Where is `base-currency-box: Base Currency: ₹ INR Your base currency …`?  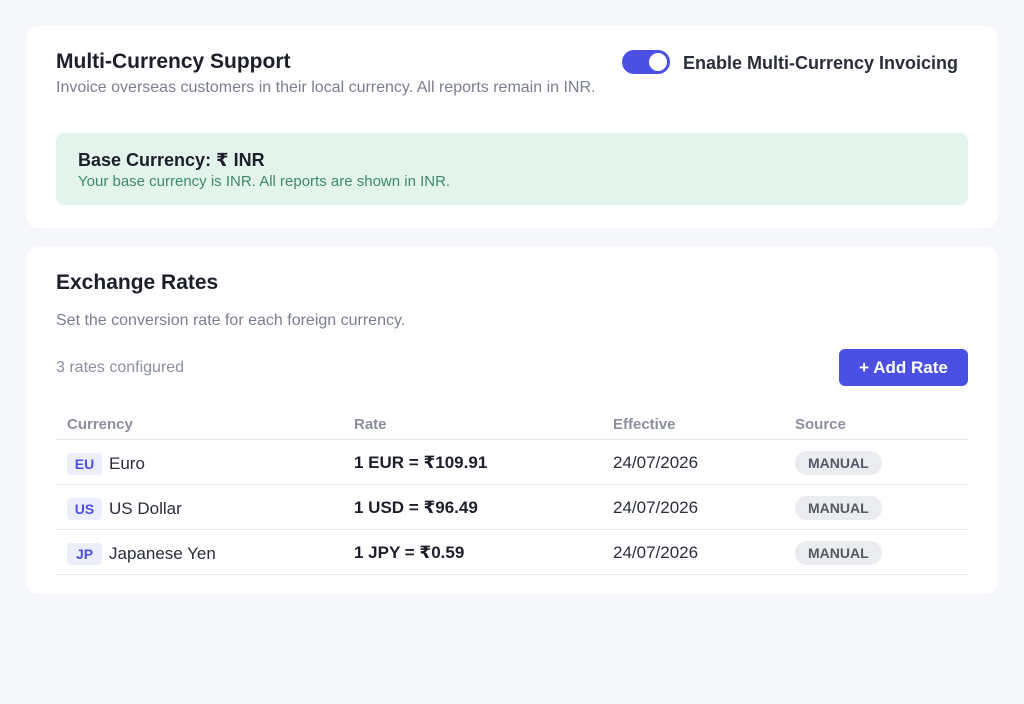
base-currency-box: Base Currency: ₹ INR Your base currency … is located at coordinates (512, 169).